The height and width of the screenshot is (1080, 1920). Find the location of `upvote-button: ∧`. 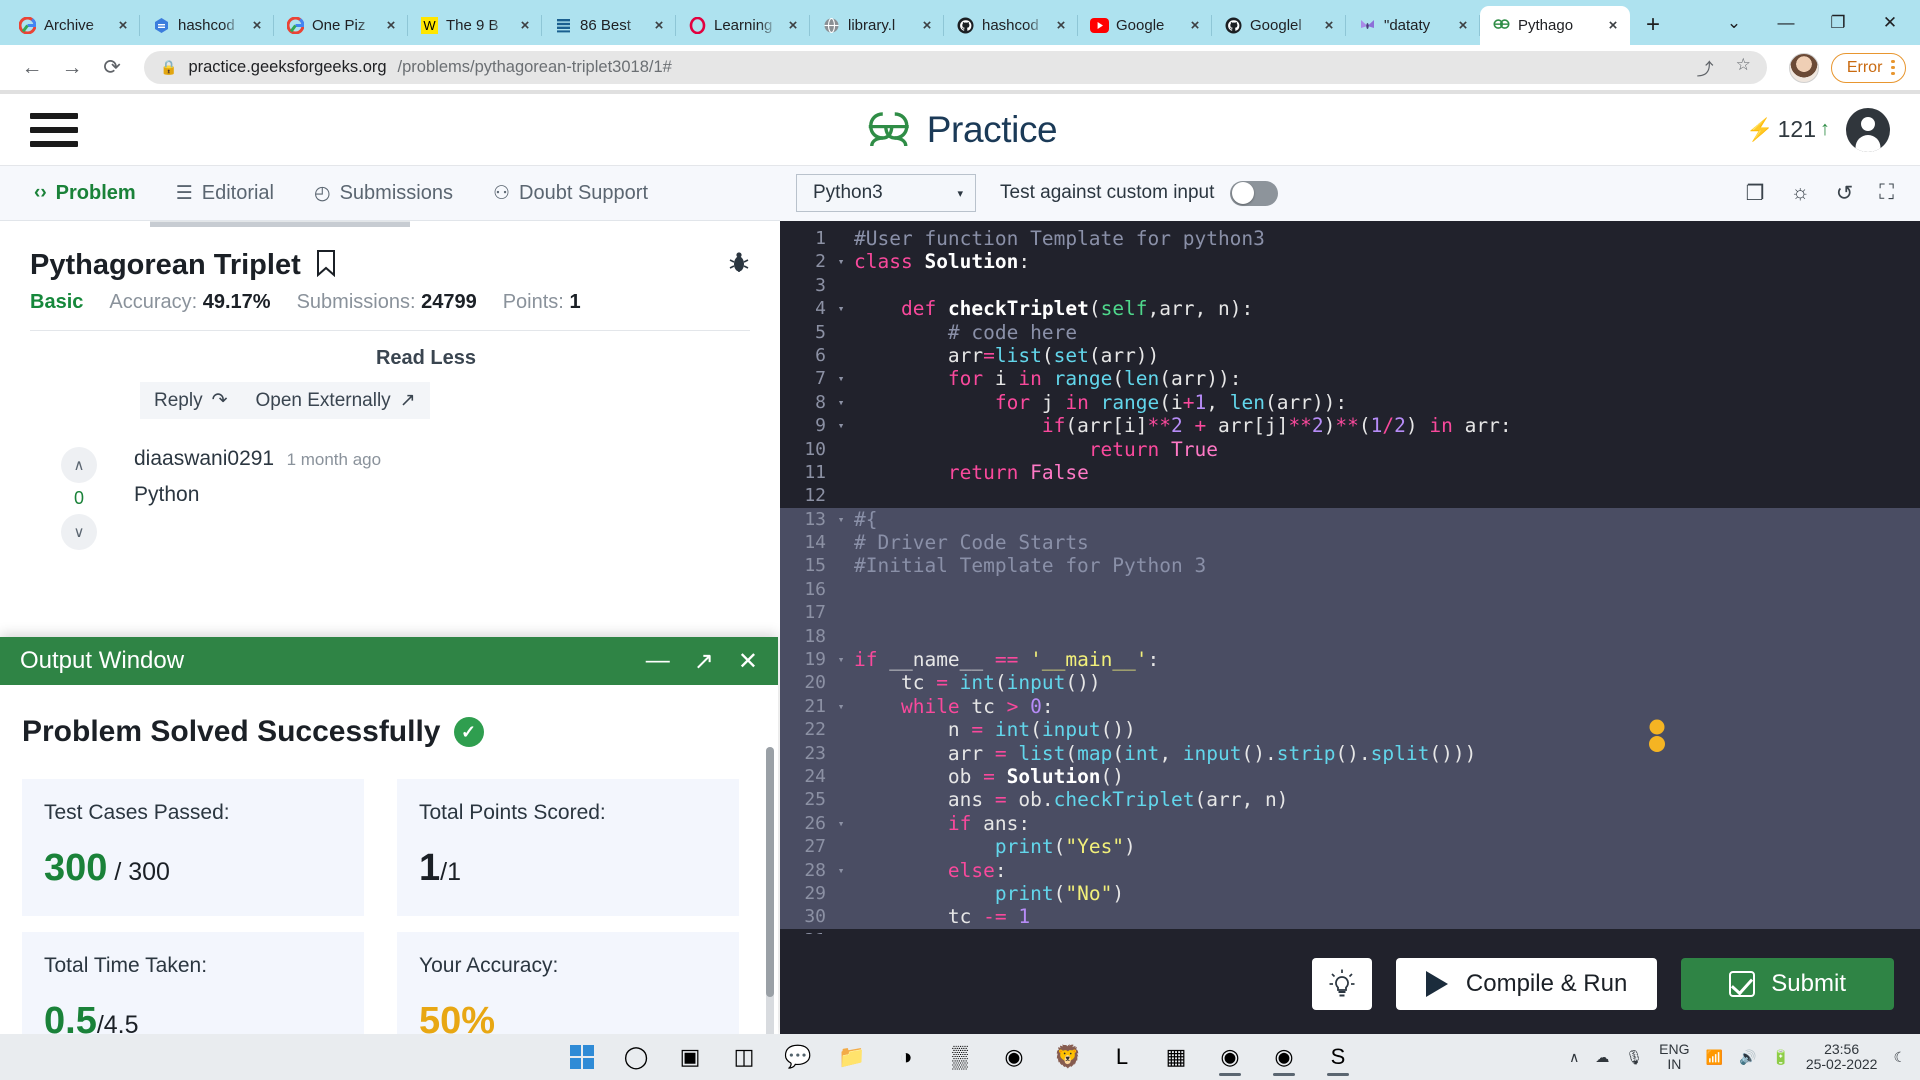

upvote-button: ∧ is located at coordinates (79, 465).